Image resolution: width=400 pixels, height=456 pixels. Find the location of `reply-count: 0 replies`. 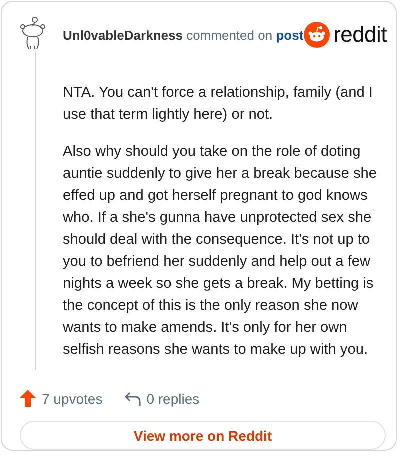

reply-count: 0 replies is located at coordinates (173, 398).